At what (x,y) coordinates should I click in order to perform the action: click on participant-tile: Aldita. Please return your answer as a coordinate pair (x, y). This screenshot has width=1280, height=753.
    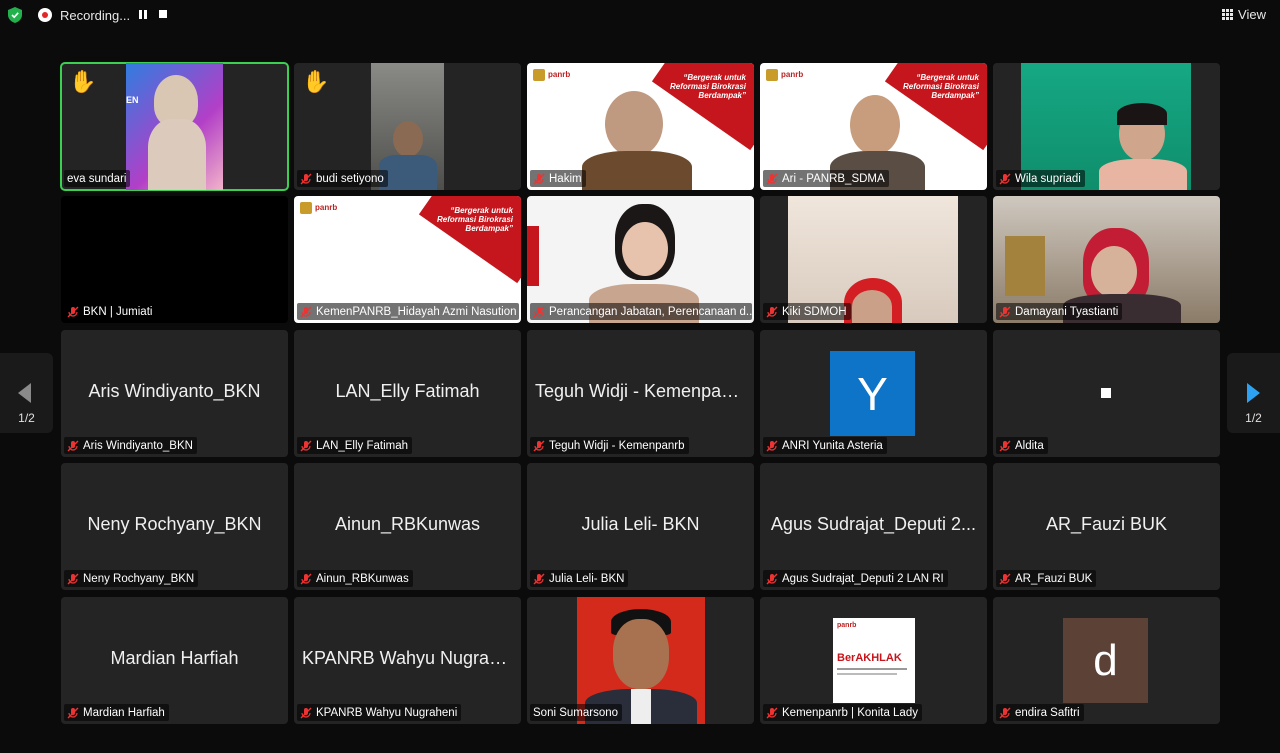
    Looking at the image, I should click on (1106, 393).